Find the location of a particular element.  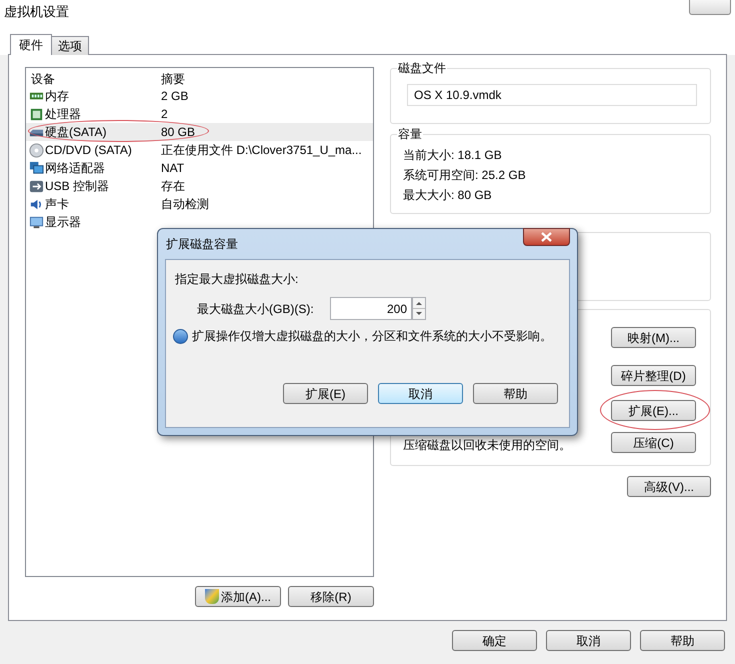

dialog-button: 确定 is located at coordinates (494, 640).